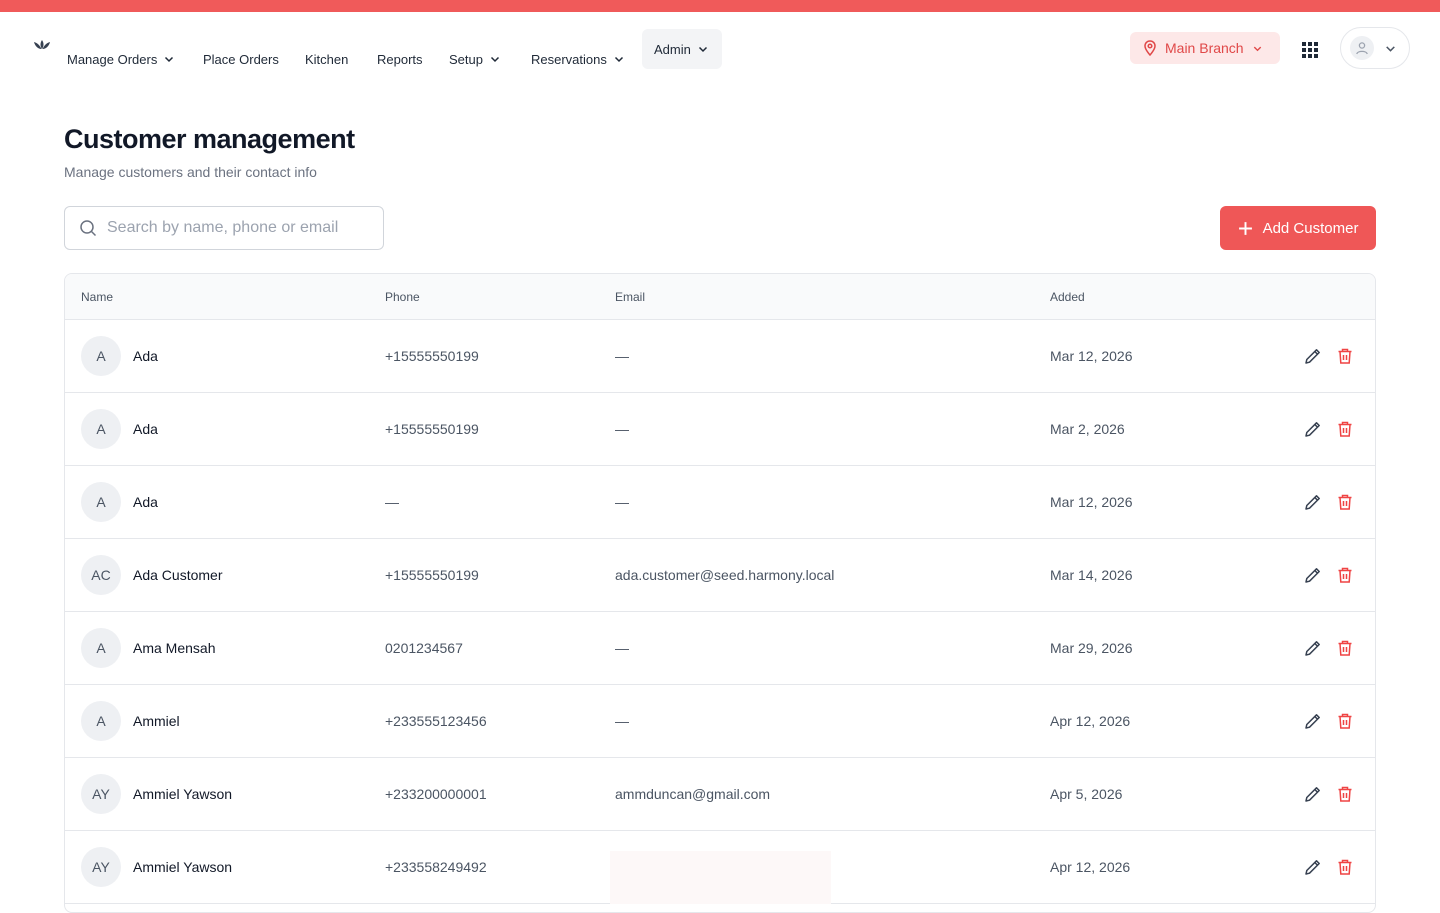 Image resolution: width=1440 pixels, height=913 pixels. I want to click on added-cell: Mar 14, 2026, so click(1091, 575).